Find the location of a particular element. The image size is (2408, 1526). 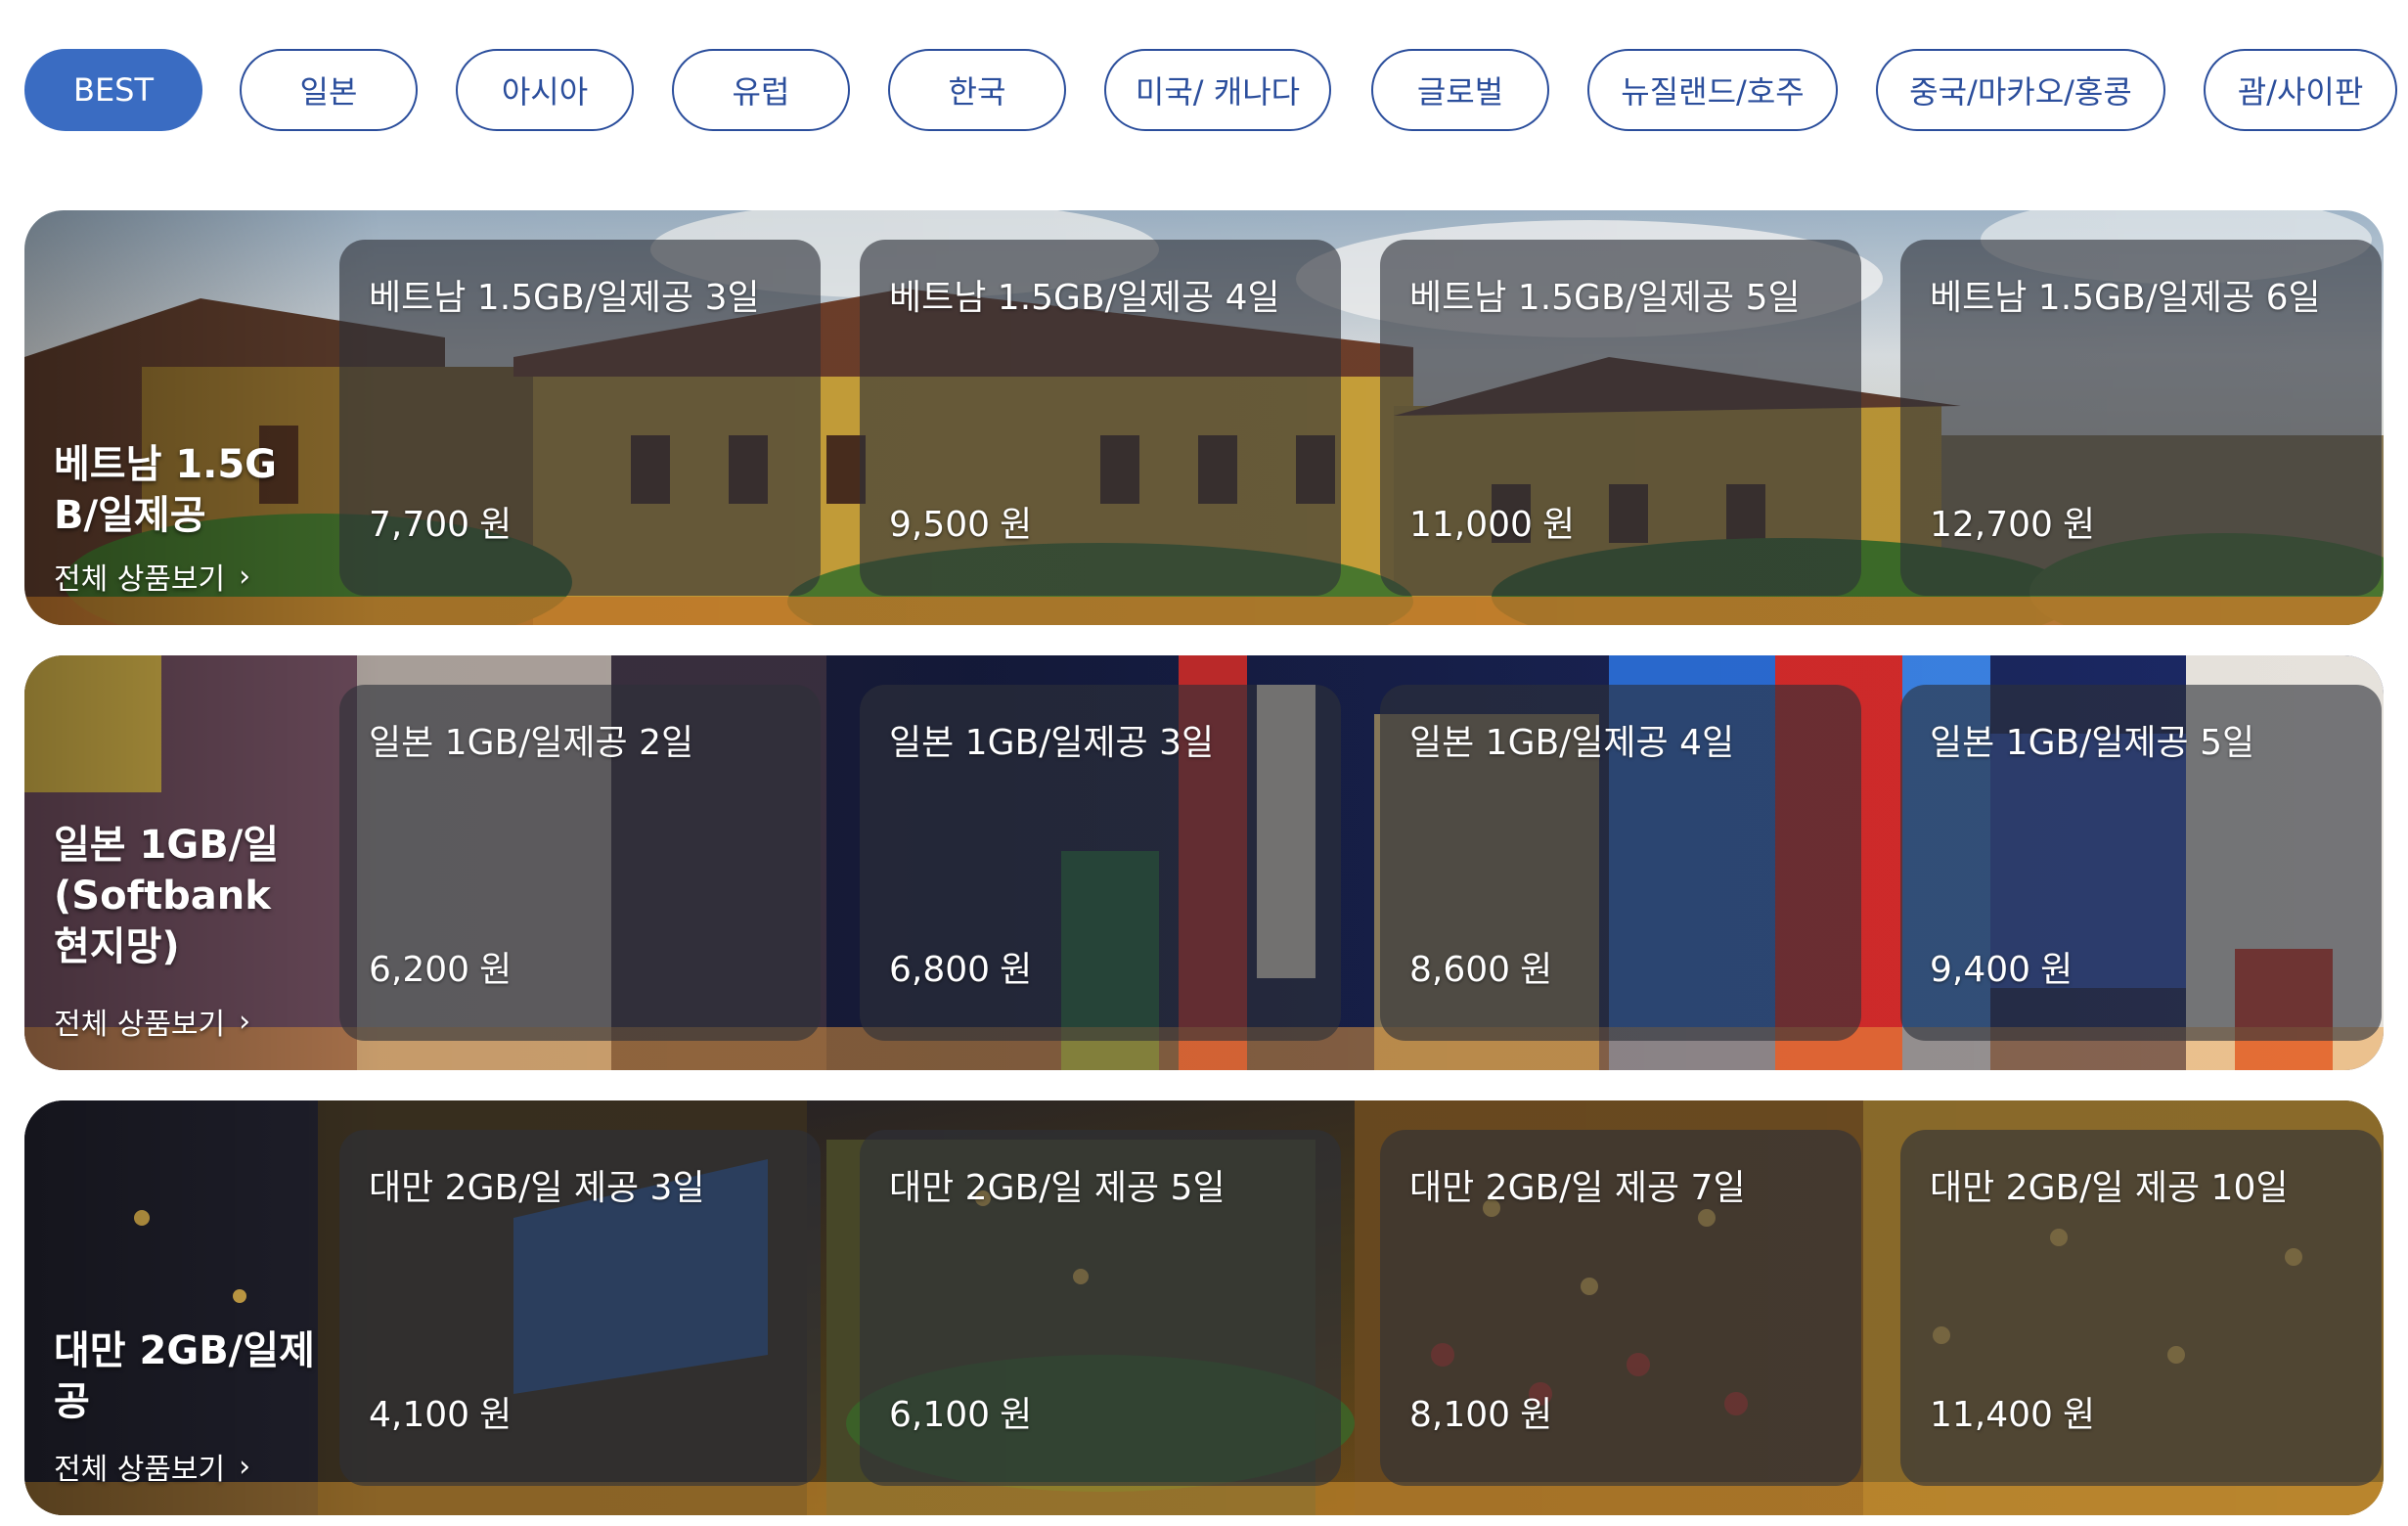

price-value: 8,600 is located at coordinates (1460, 970).